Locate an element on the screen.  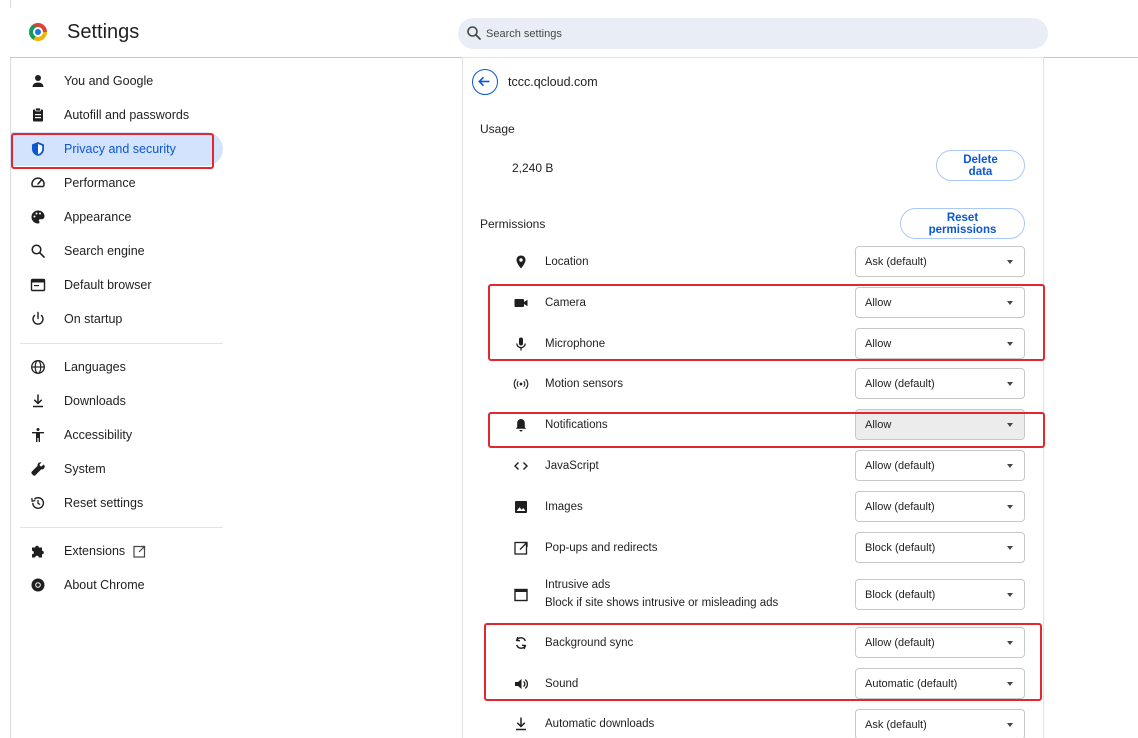
permission-label: Pop-ups and redirects is located at coordinates (601, 548).